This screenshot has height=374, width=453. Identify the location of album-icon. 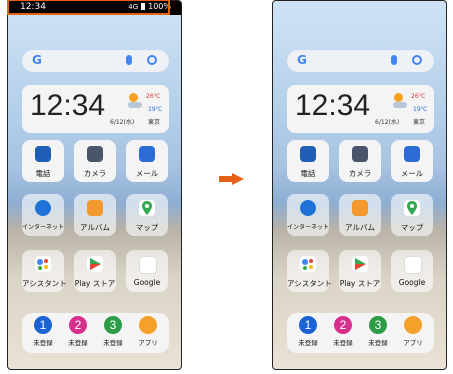
(360, 208).